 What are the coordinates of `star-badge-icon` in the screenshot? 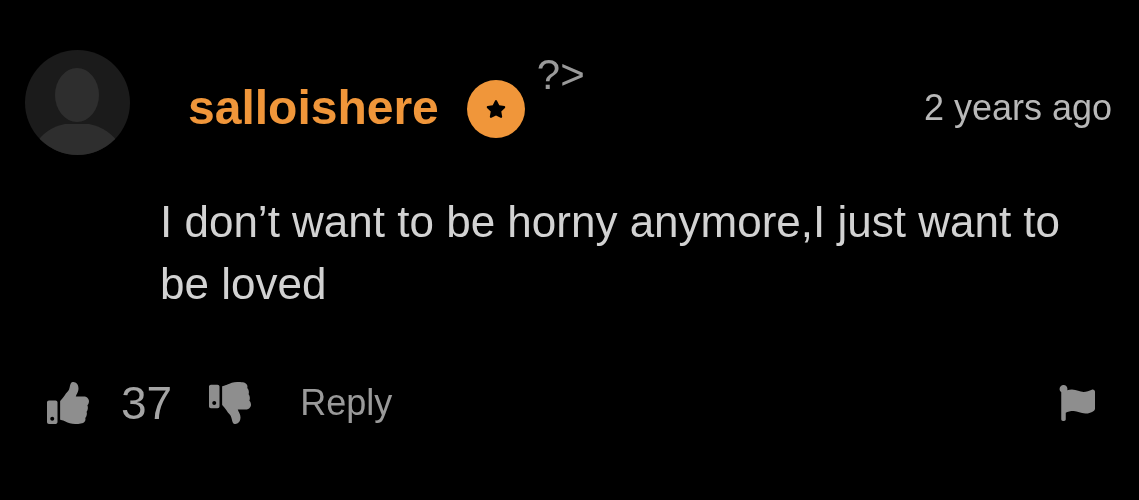 It's located at (495, 109).